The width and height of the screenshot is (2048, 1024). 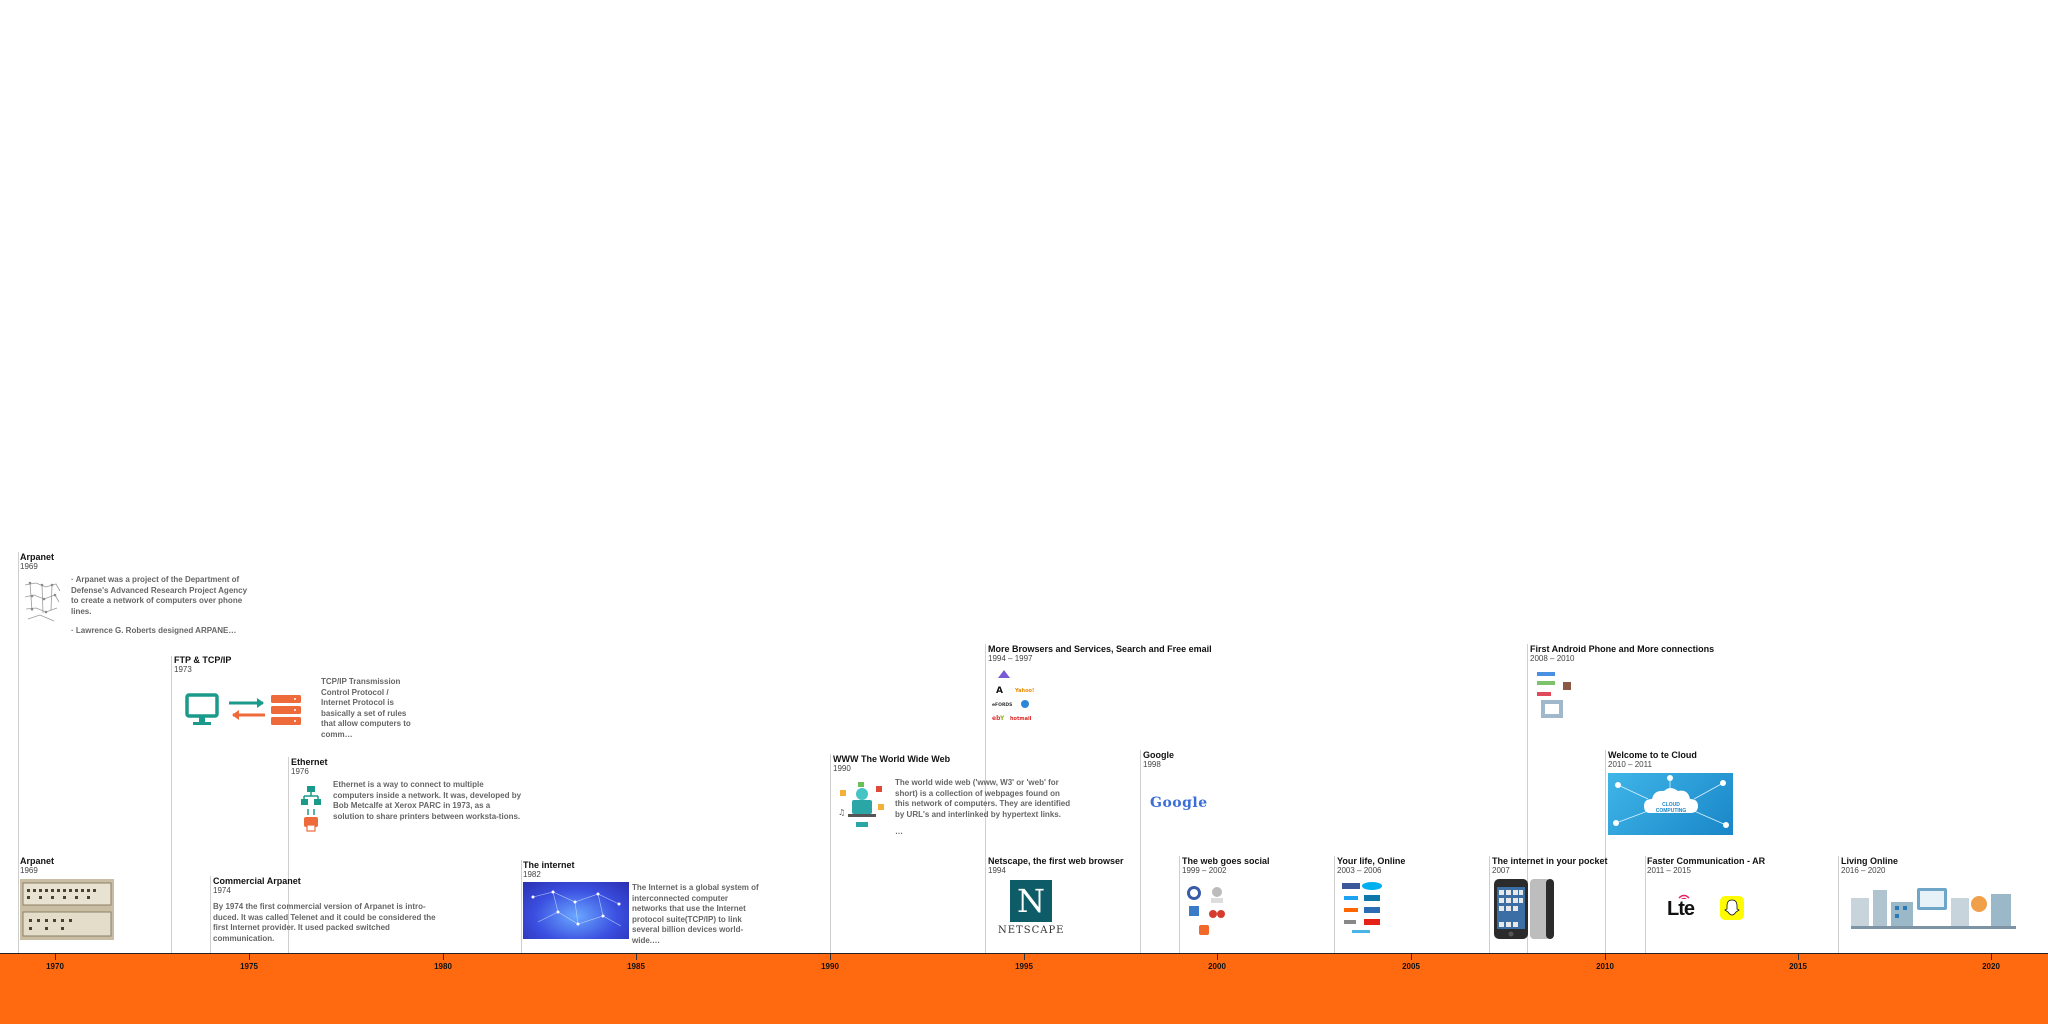 What do you see at coordinates (1359, 870) in the screenshot?
I see `event-date: 2003 – 2006` at bounding box center [1359, 870].